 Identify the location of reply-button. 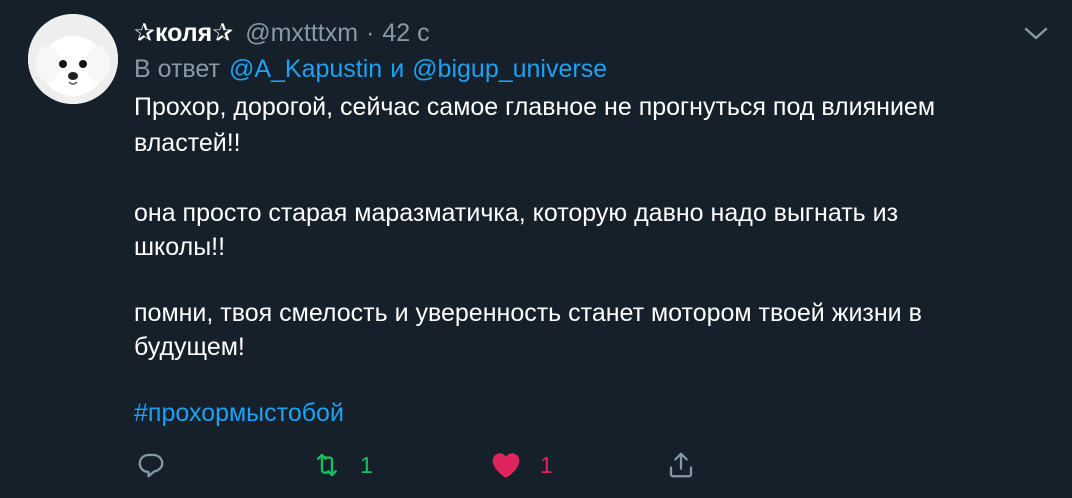
(151, 465).